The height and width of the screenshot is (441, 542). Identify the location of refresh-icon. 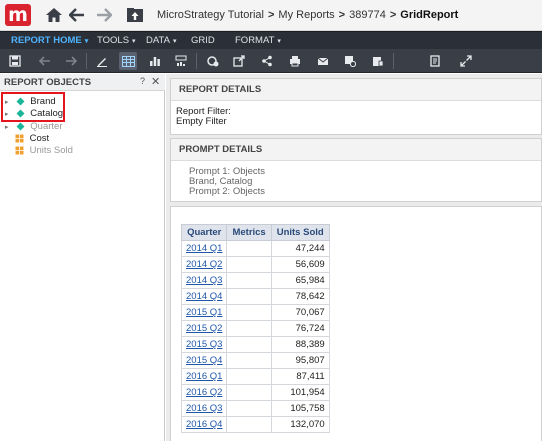
(213, 61).